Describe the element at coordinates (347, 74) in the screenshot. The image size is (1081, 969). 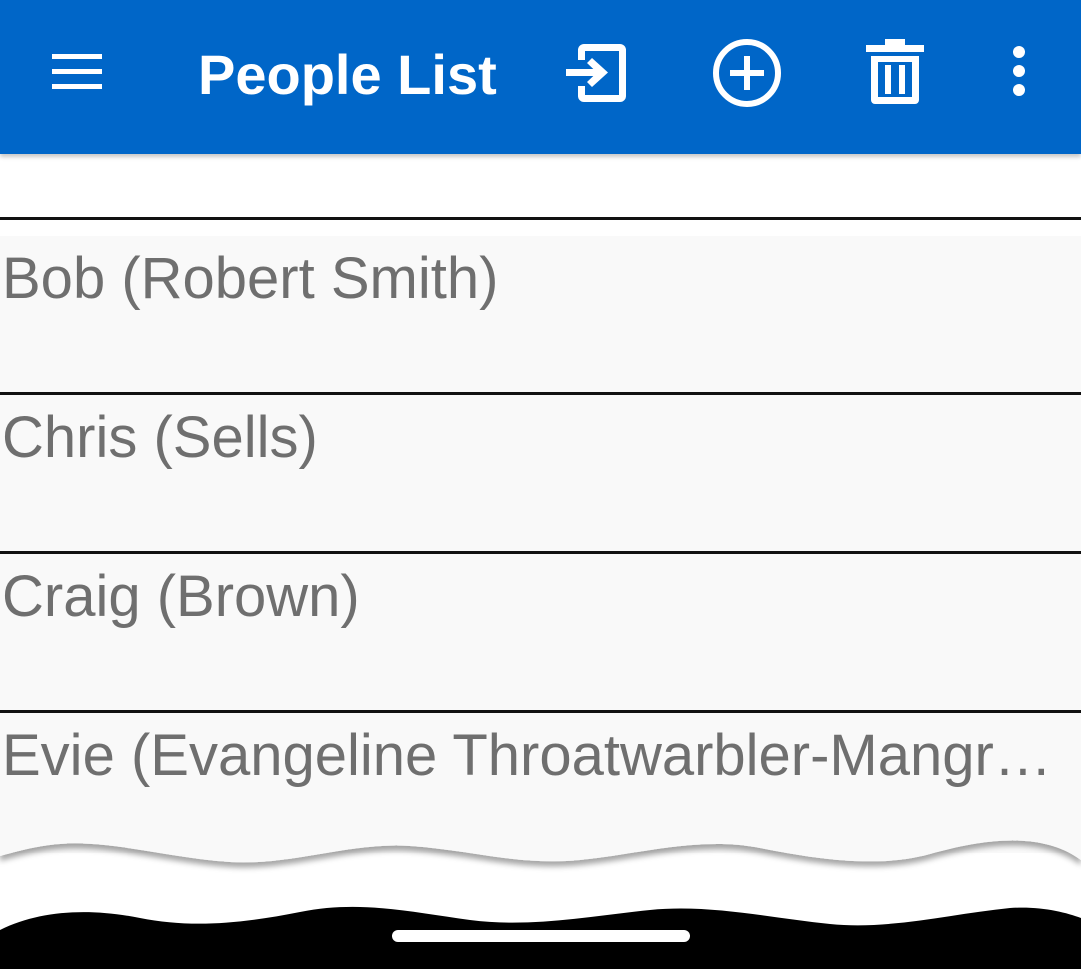
I see `page-title: People List` at that location.